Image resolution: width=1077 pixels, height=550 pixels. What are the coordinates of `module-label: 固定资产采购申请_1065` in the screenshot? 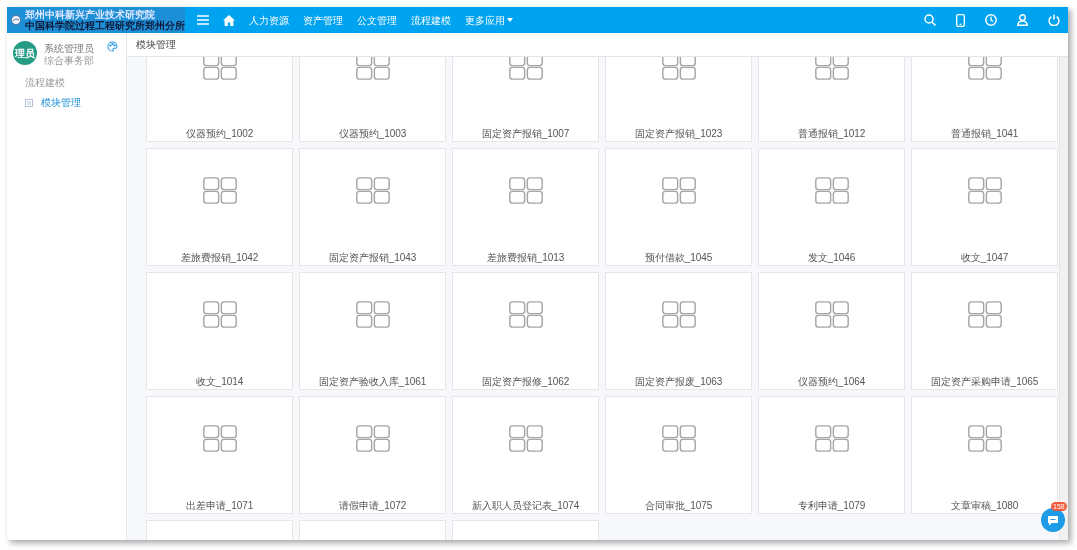 It's located at (984, 382).